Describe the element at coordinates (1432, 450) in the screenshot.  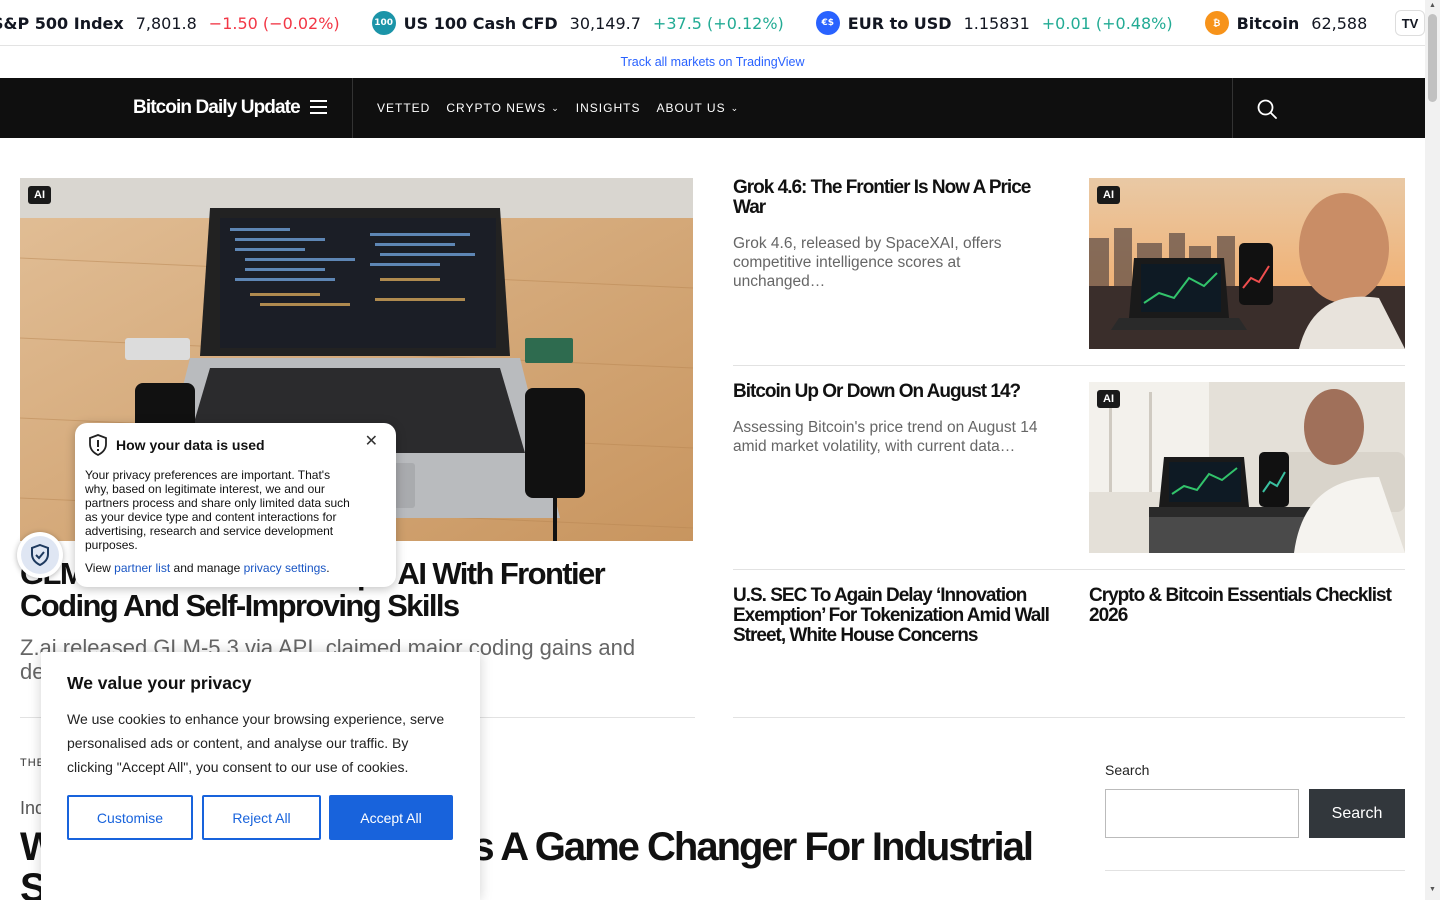
I see `page-scrollbar: ▲ ▼` at that location.